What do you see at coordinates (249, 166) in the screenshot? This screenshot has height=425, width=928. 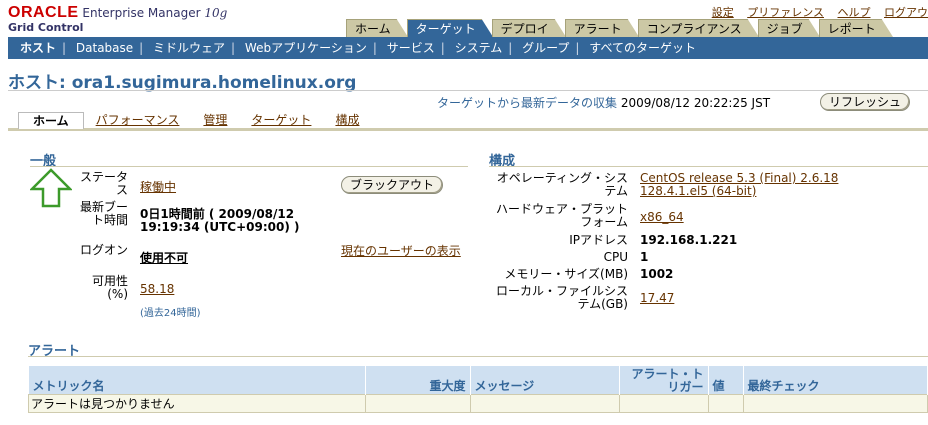 I see `general-rule` at bounding box center [249, 166].